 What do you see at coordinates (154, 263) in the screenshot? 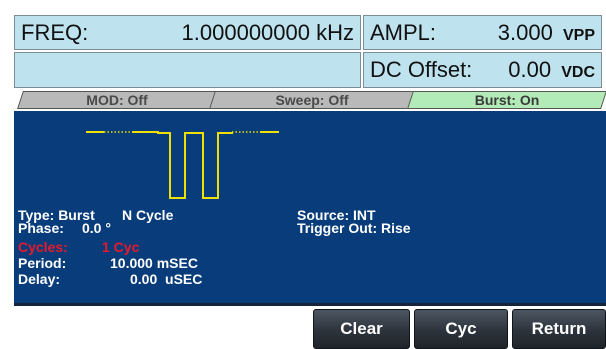
I see `period-value: 10.000 mSEC` at bounding box center [154, 263].